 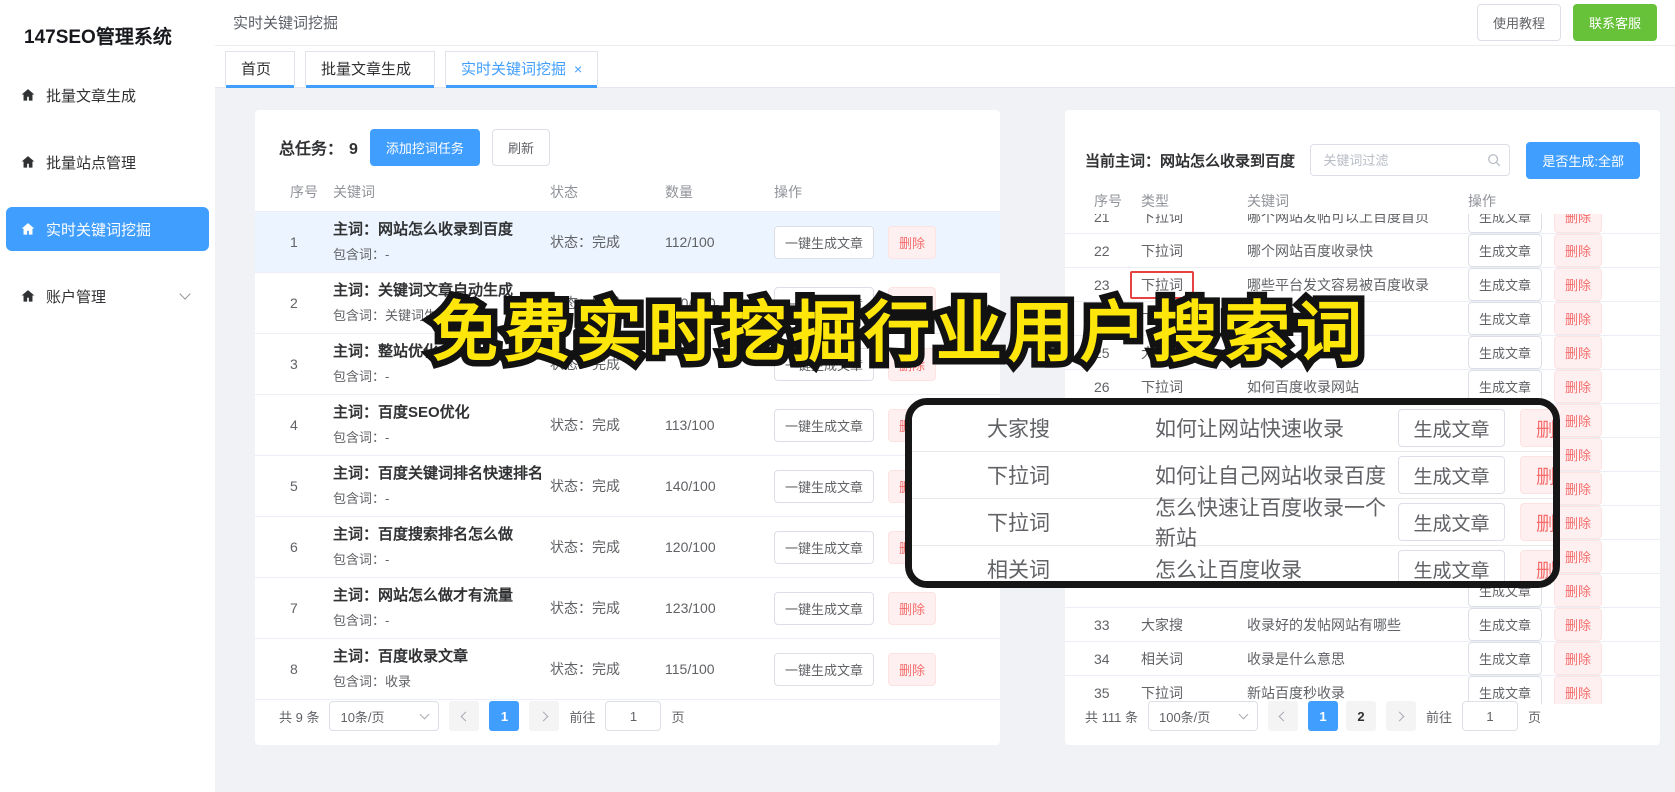 I want to click on keywords-table-header: 序号 类型 关键词 操作, so click(x=1362, y=201).